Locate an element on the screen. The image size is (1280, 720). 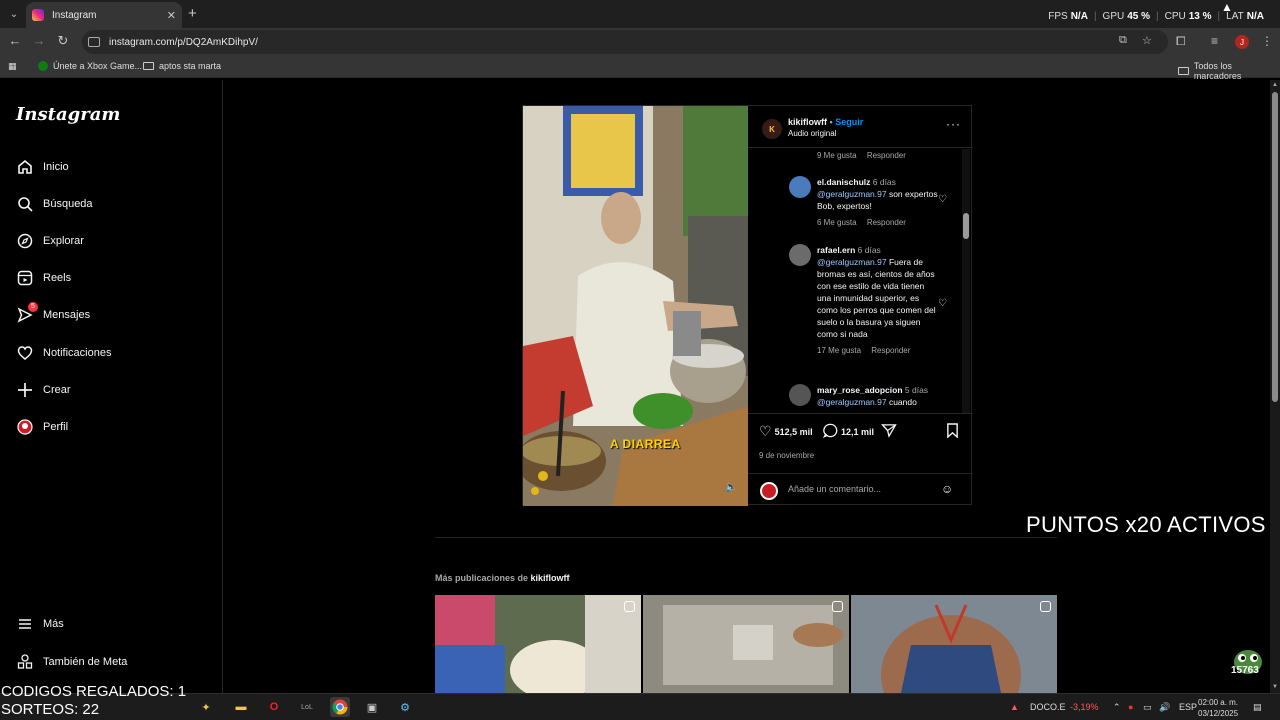
file-explorer-icon: ▬ is located at coordinates (241, 707).